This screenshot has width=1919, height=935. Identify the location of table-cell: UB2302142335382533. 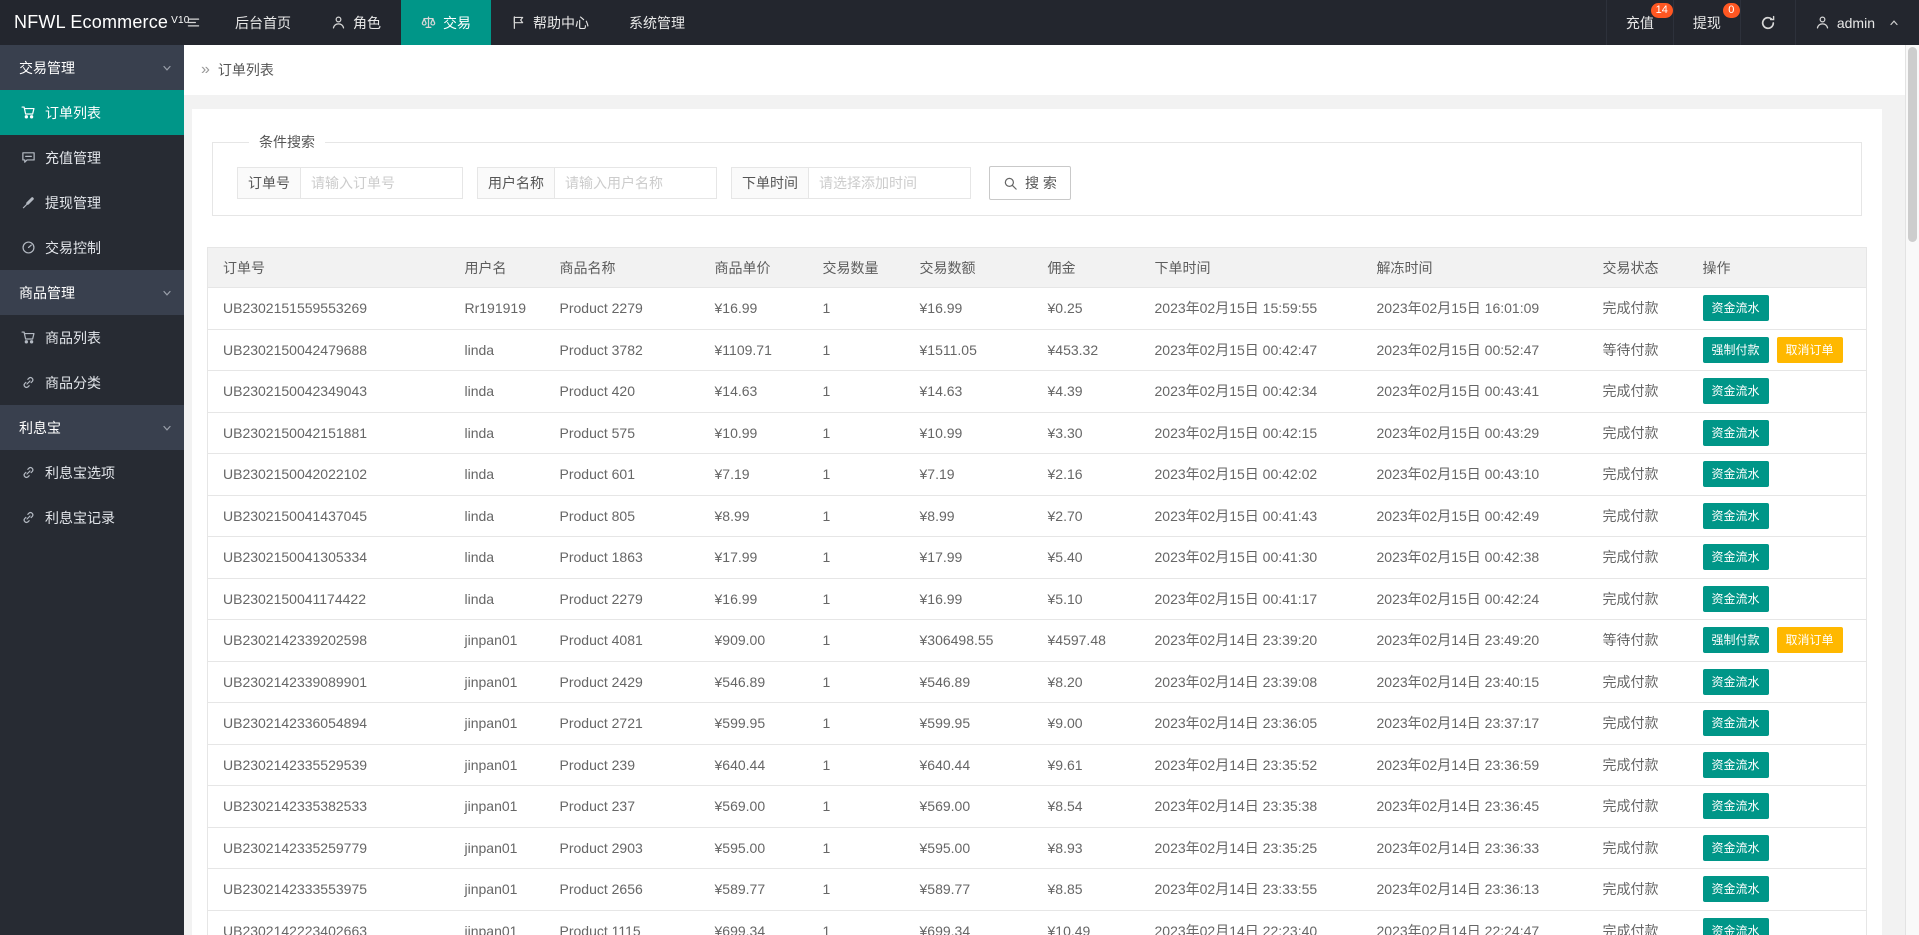
(328, 806).